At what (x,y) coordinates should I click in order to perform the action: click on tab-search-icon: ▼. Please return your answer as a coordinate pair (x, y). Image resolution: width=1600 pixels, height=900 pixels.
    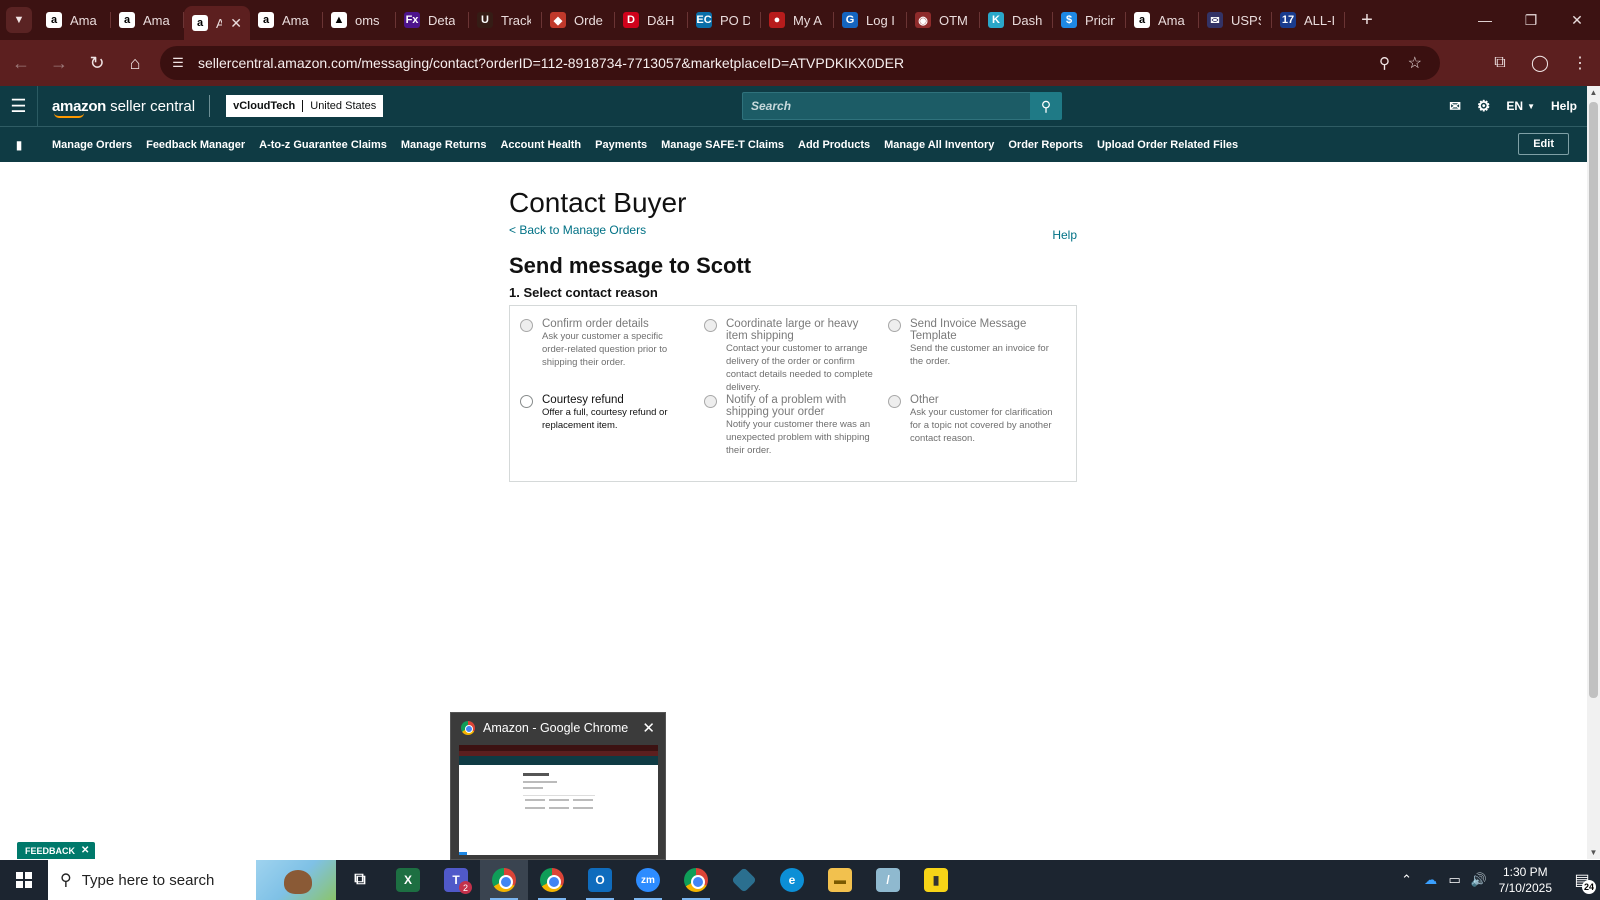
    Looking at the image, I should click on (19, 20).